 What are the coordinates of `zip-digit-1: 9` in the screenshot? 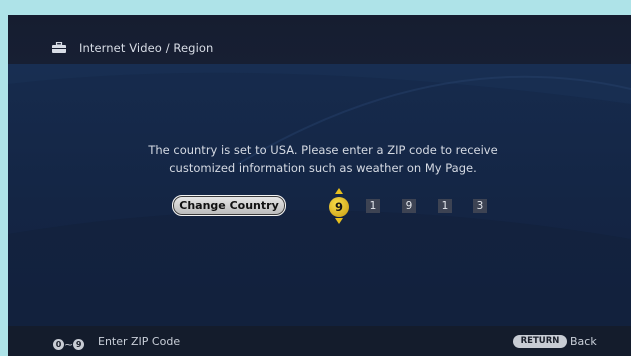 It's located at (339, 207).